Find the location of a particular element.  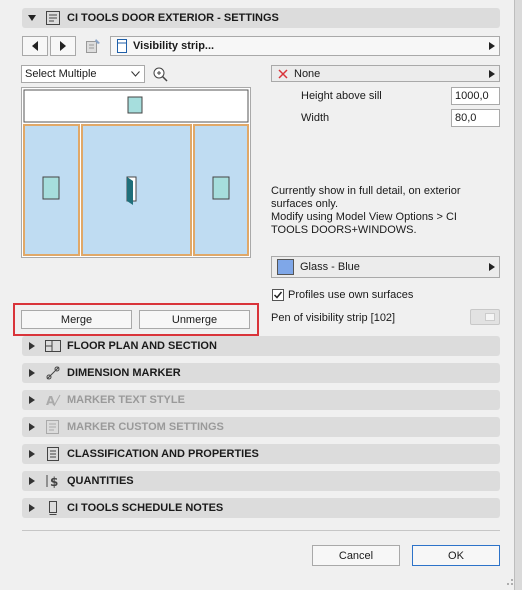

section-dimension-marker: DIMENSION MARKER is located at coordinates (261, 373).